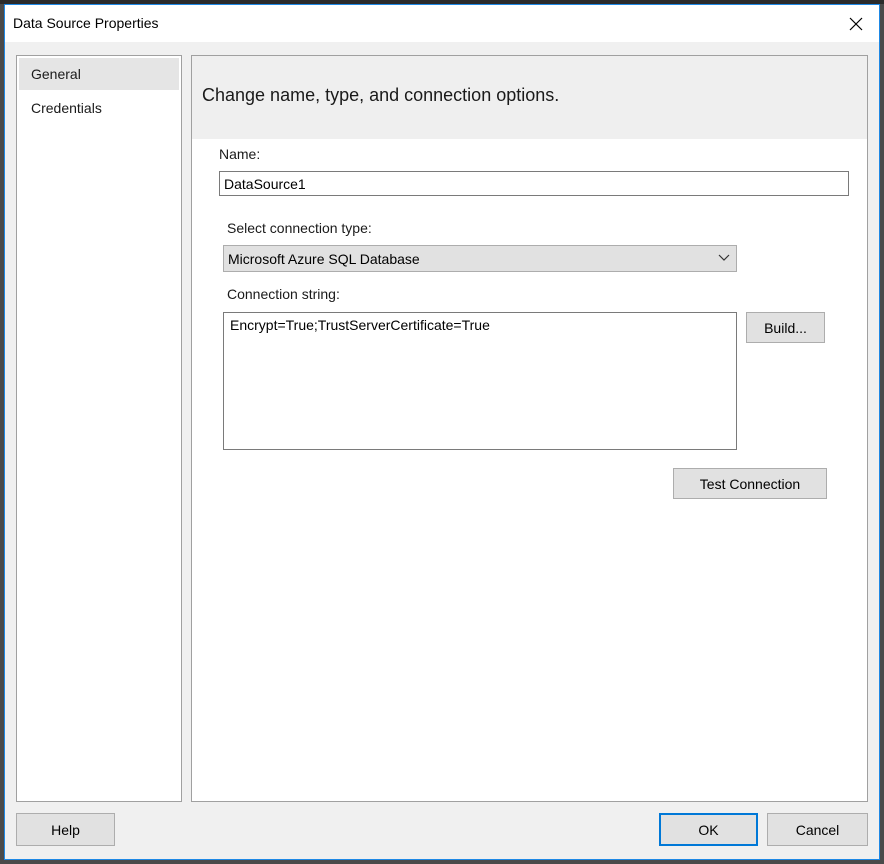  I want to click on connection-type-label: Select connection type:, so click(299, 228).